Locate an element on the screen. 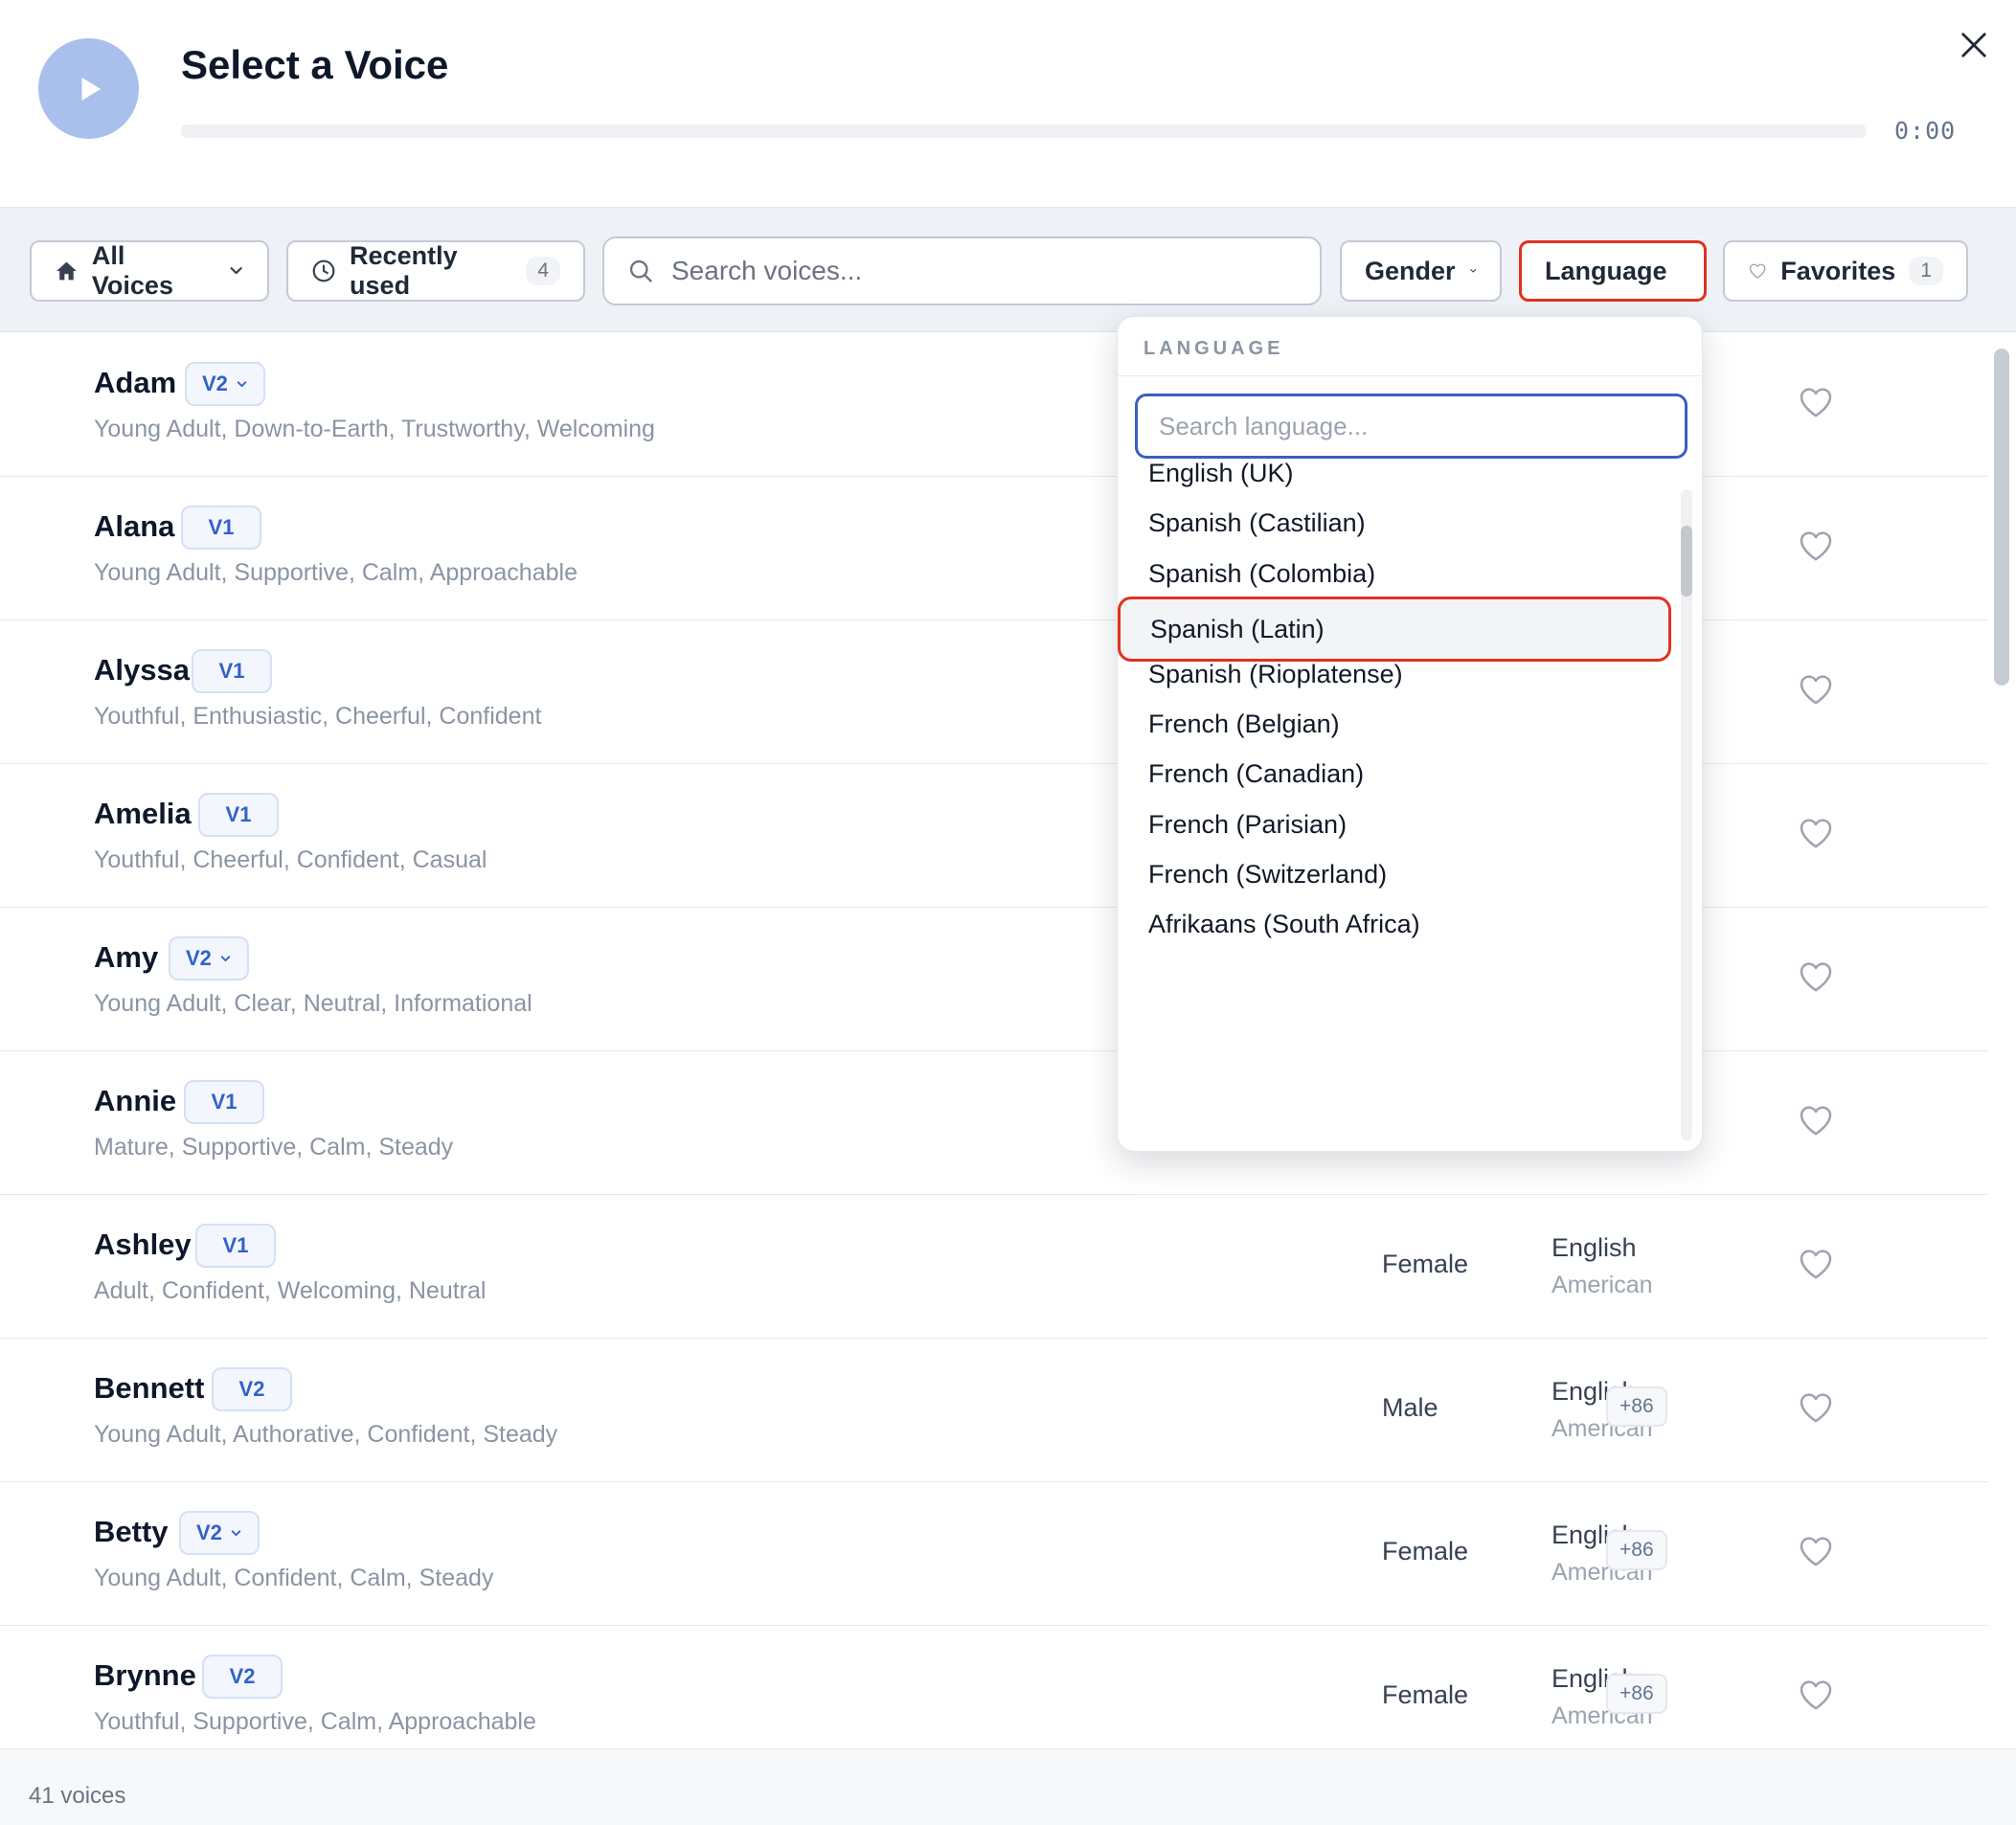 The height and width of the screenshot is (1825, 2016). language-dropdown-heading: LANGUAGE is located at coordinates (1214, 349).